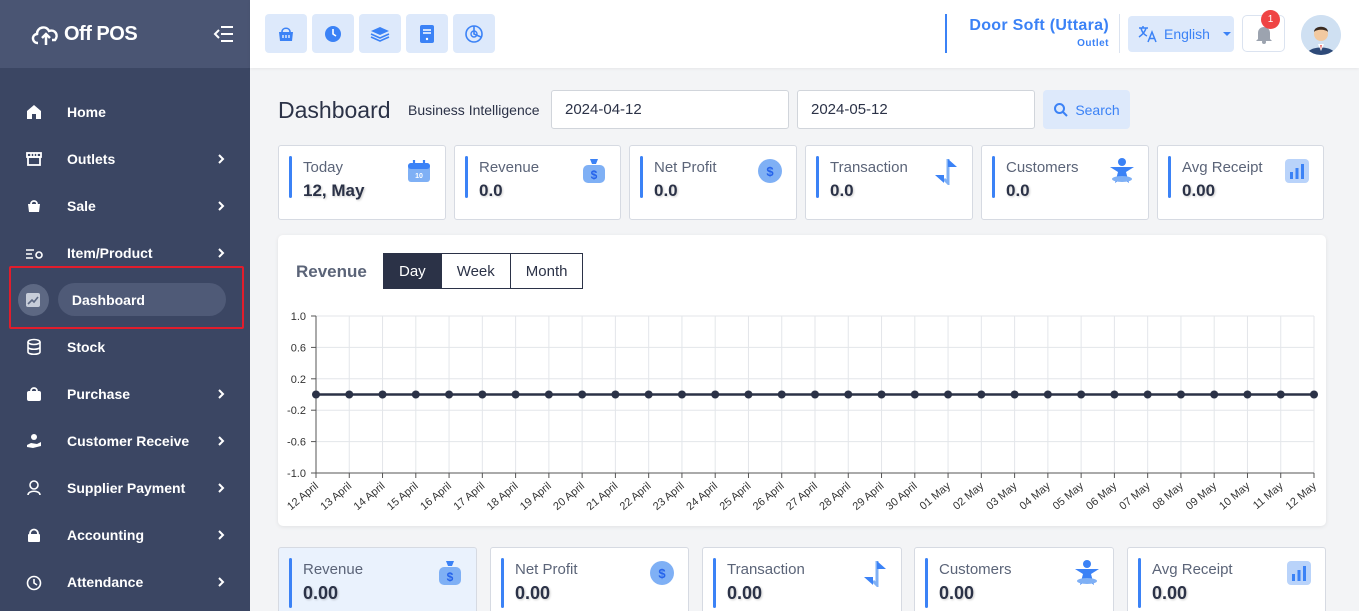 Image resolution: width=1359 pixels, height=611 pixels. I want to click on tab-week: Week, so click(475, 271).